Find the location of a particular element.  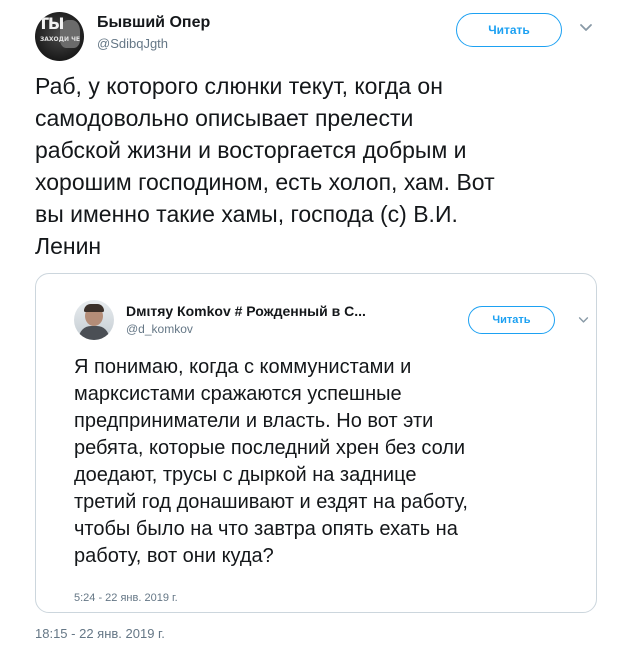

tweet-timestamp: 18:15 - 22 янв. 2019 г. is located at coordinates (100, 633).